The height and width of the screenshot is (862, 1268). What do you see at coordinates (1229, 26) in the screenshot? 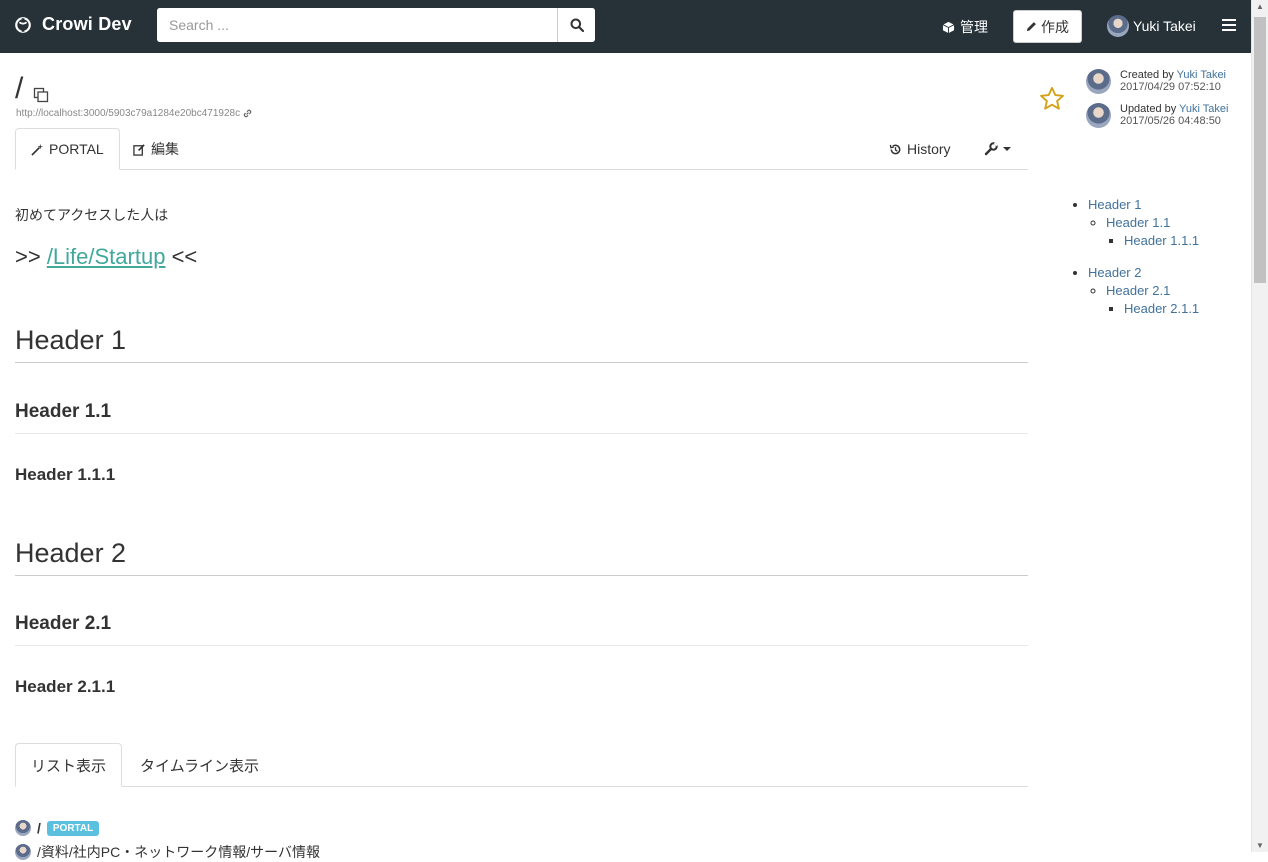
I see `hamburger-menu-icon` at bounding box center [1229, 26].